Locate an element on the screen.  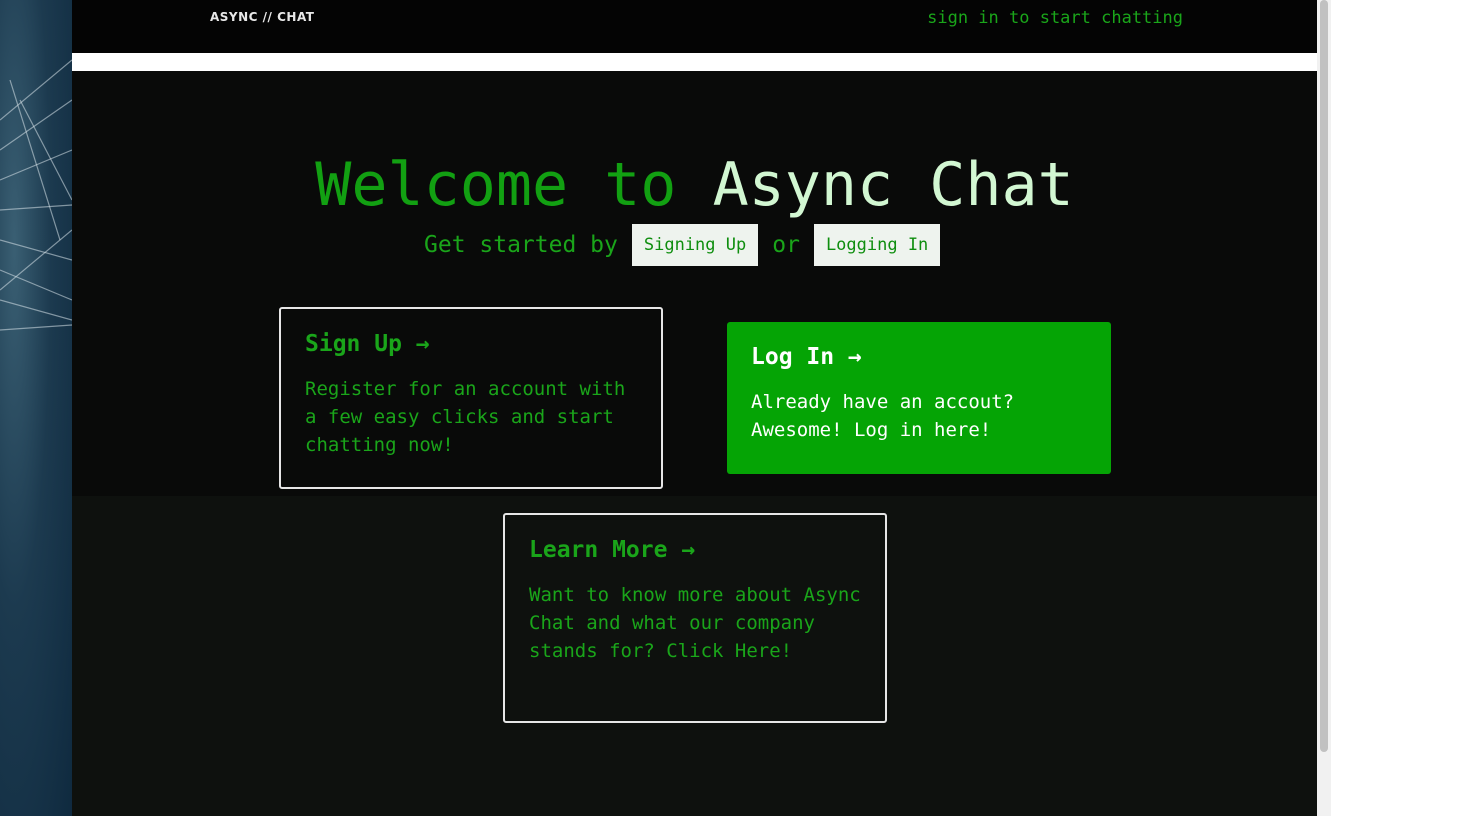
hero-subtitle: Get started by Signing Up or Logging In is located at coordinates (689, 245).